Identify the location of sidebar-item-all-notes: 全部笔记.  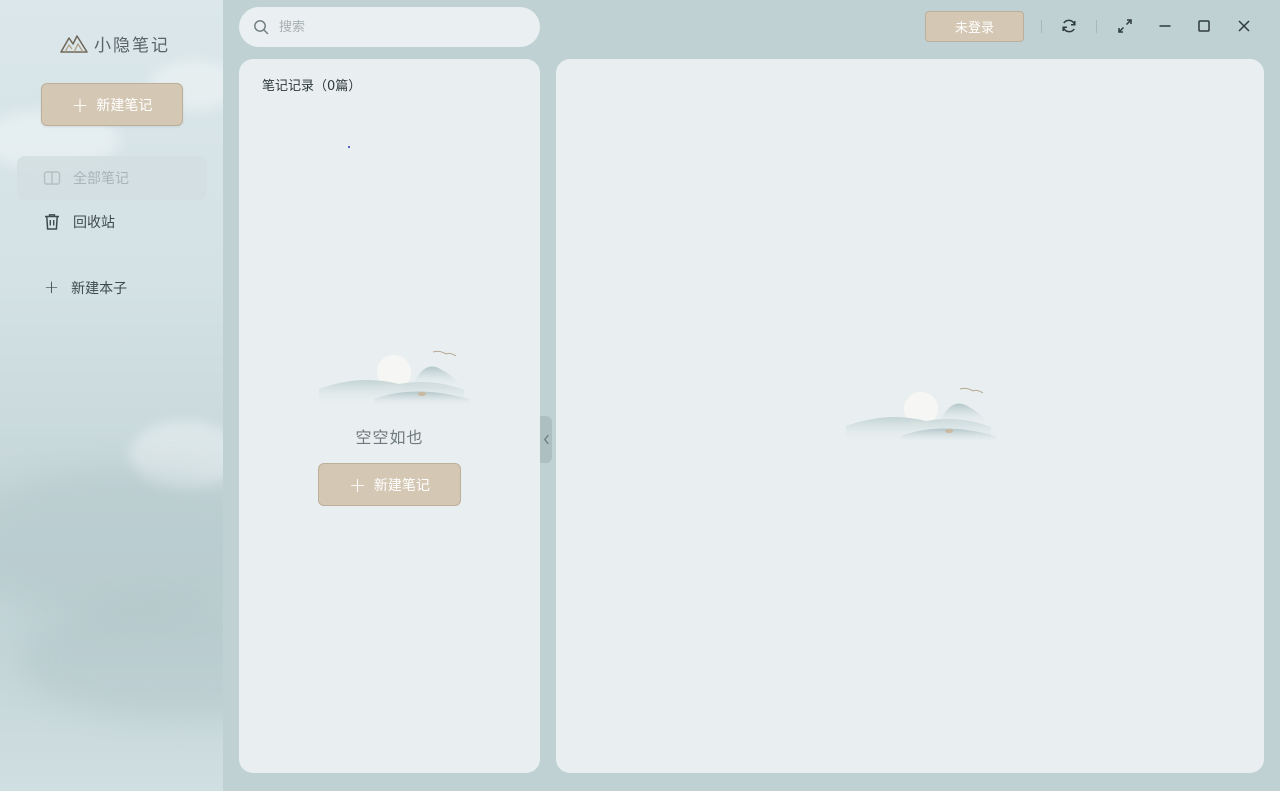
(112, 178).